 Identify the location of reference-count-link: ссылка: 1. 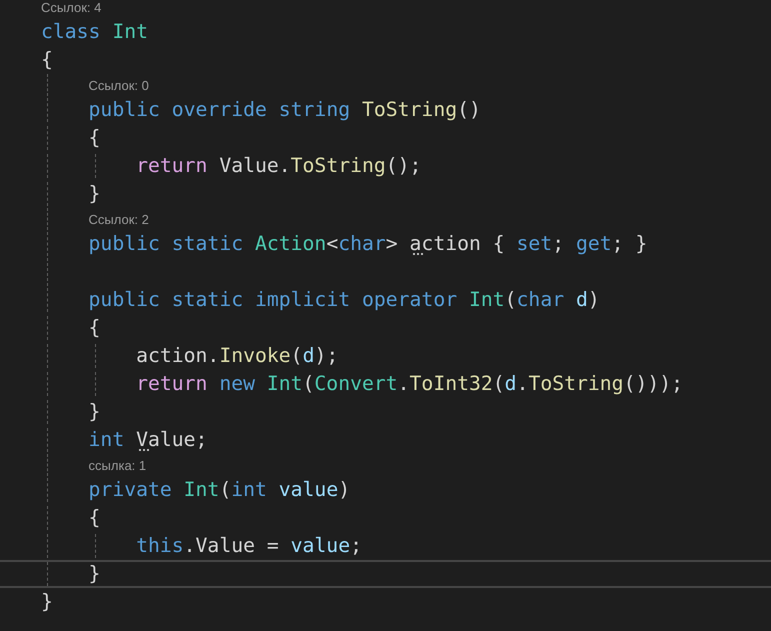
(117, 465).